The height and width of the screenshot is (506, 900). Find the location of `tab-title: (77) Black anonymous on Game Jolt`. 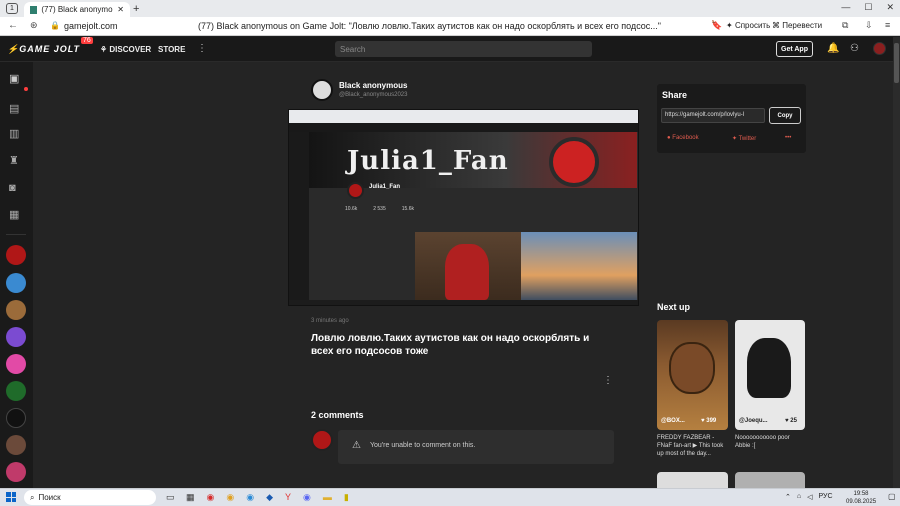

tab-title: (77) Black anonymous on Game Jolt is located at coordinates (77, 9).